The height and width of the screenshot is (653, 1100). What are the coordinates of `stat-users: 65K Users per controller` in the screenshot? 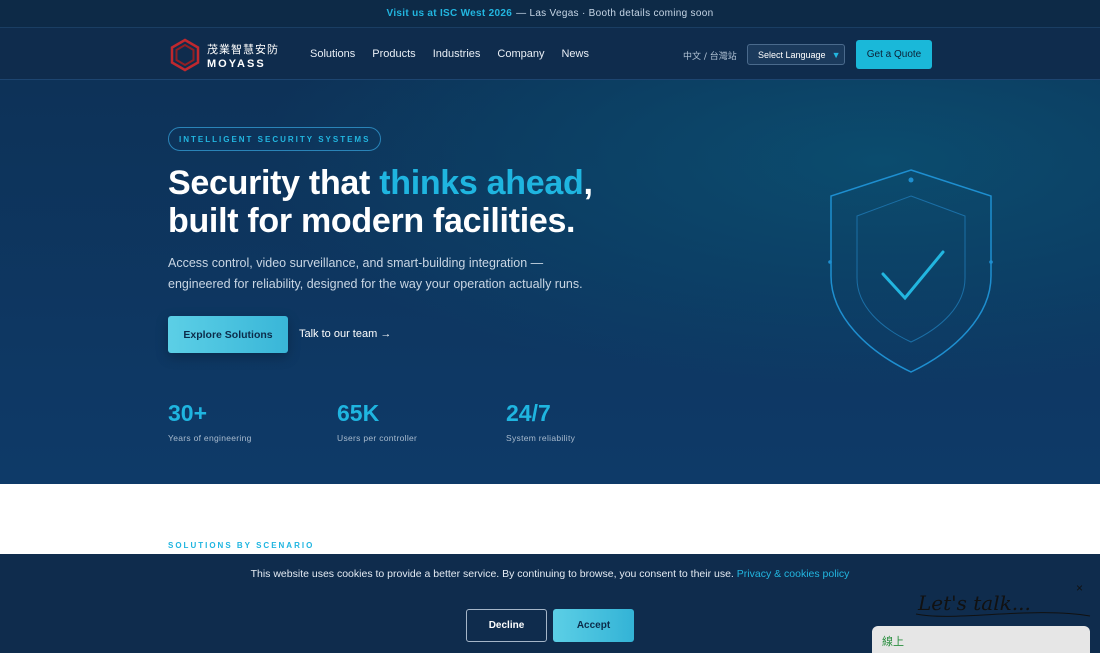 It's located at (377, 421).